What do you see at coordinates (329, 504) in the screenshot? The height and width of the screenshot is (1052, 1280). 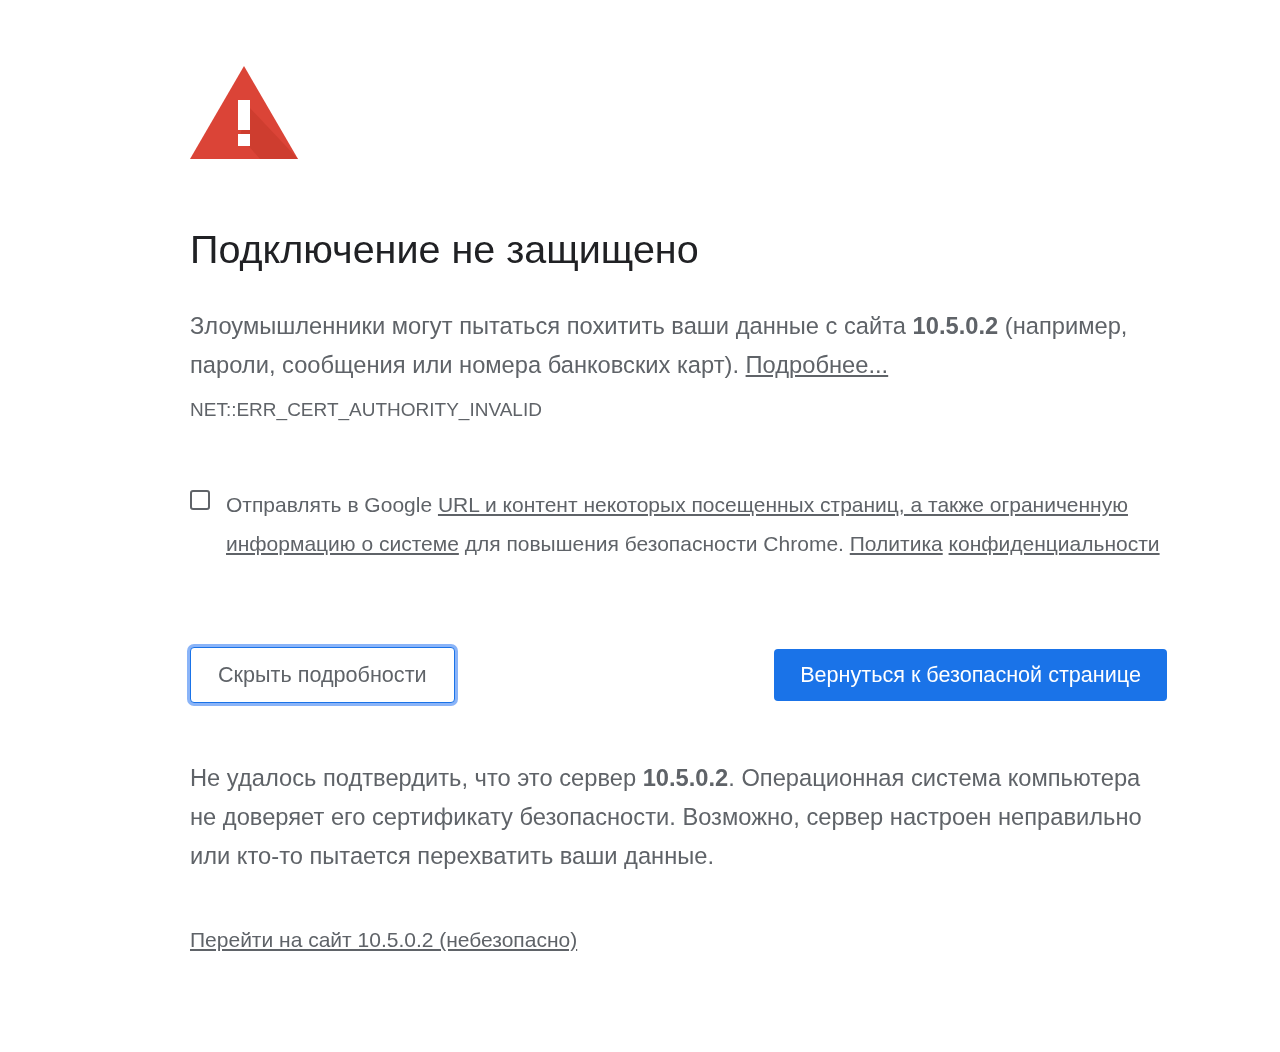 I see `option-text: Отправлять в Google` at bounding box center [329, 504].